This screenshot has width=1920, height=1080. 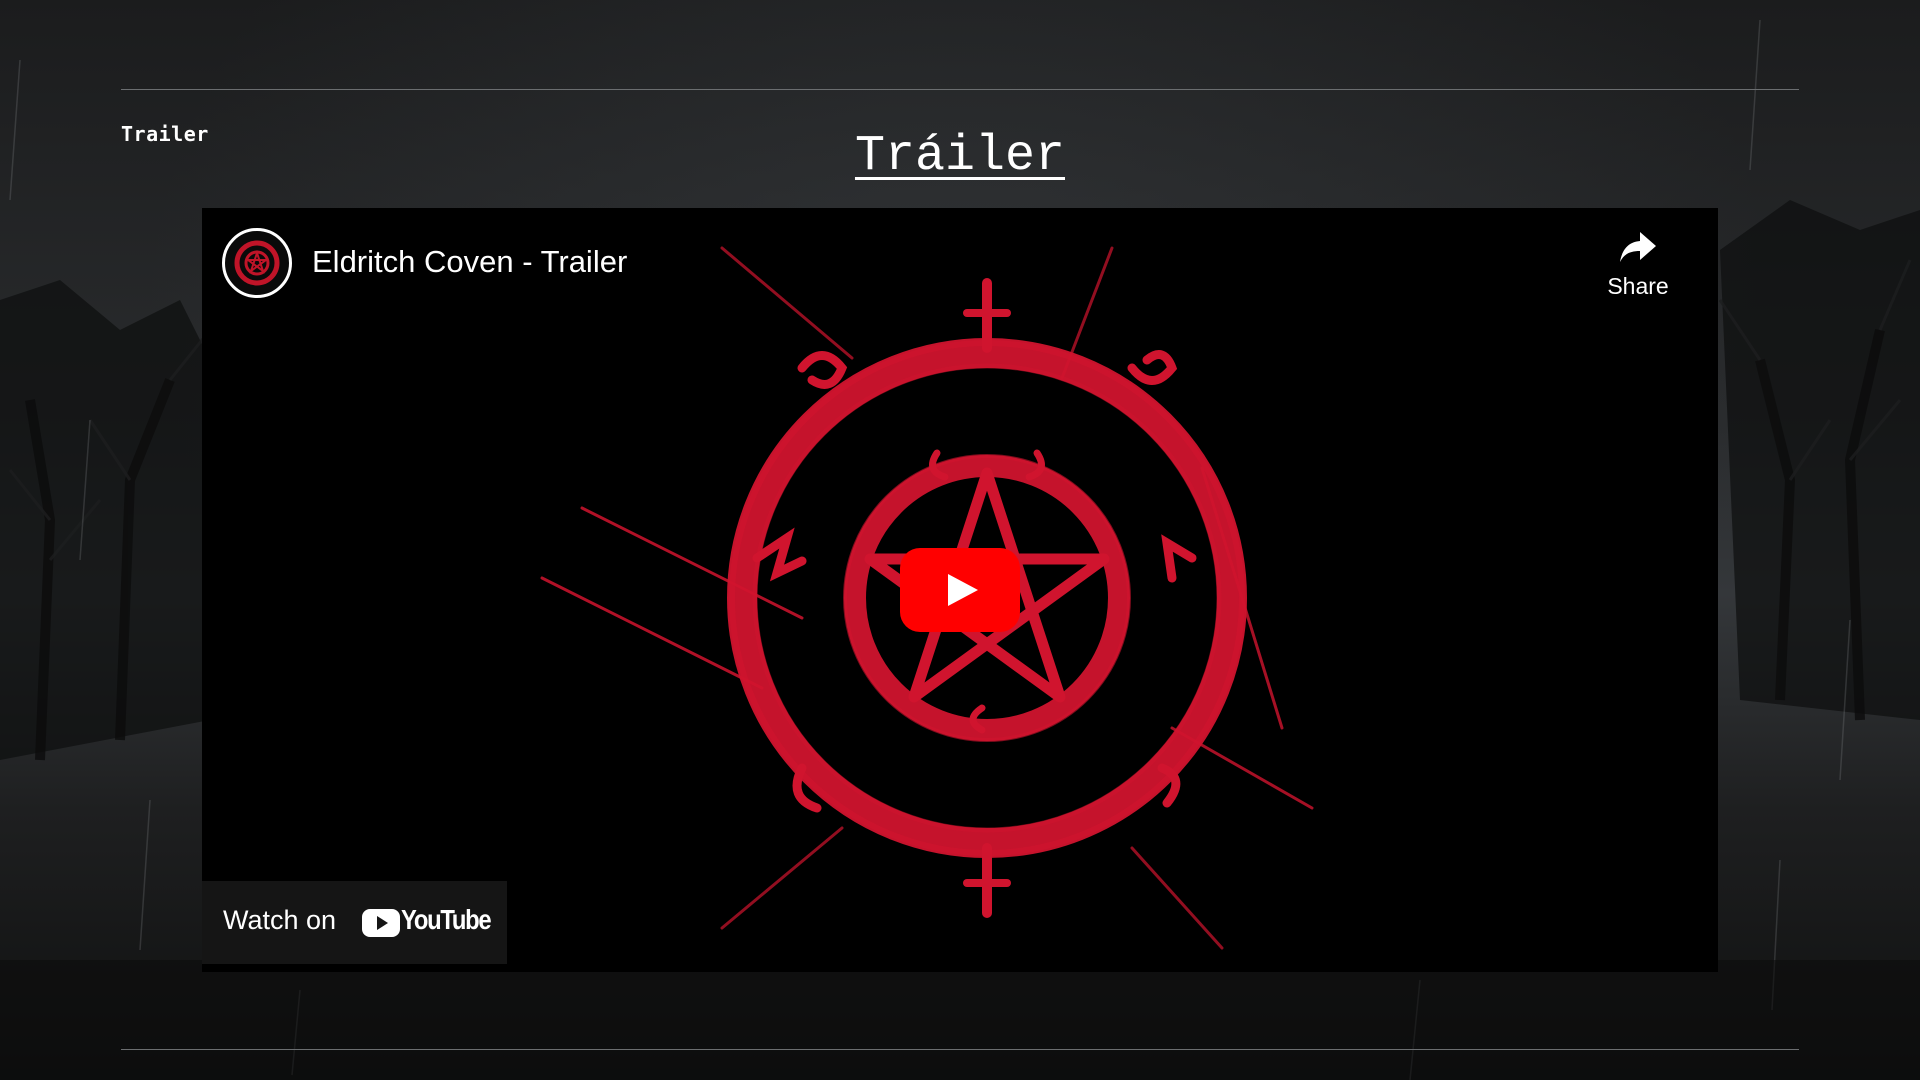 I want to click on share-label: Share, so click(x=1638, y=286).